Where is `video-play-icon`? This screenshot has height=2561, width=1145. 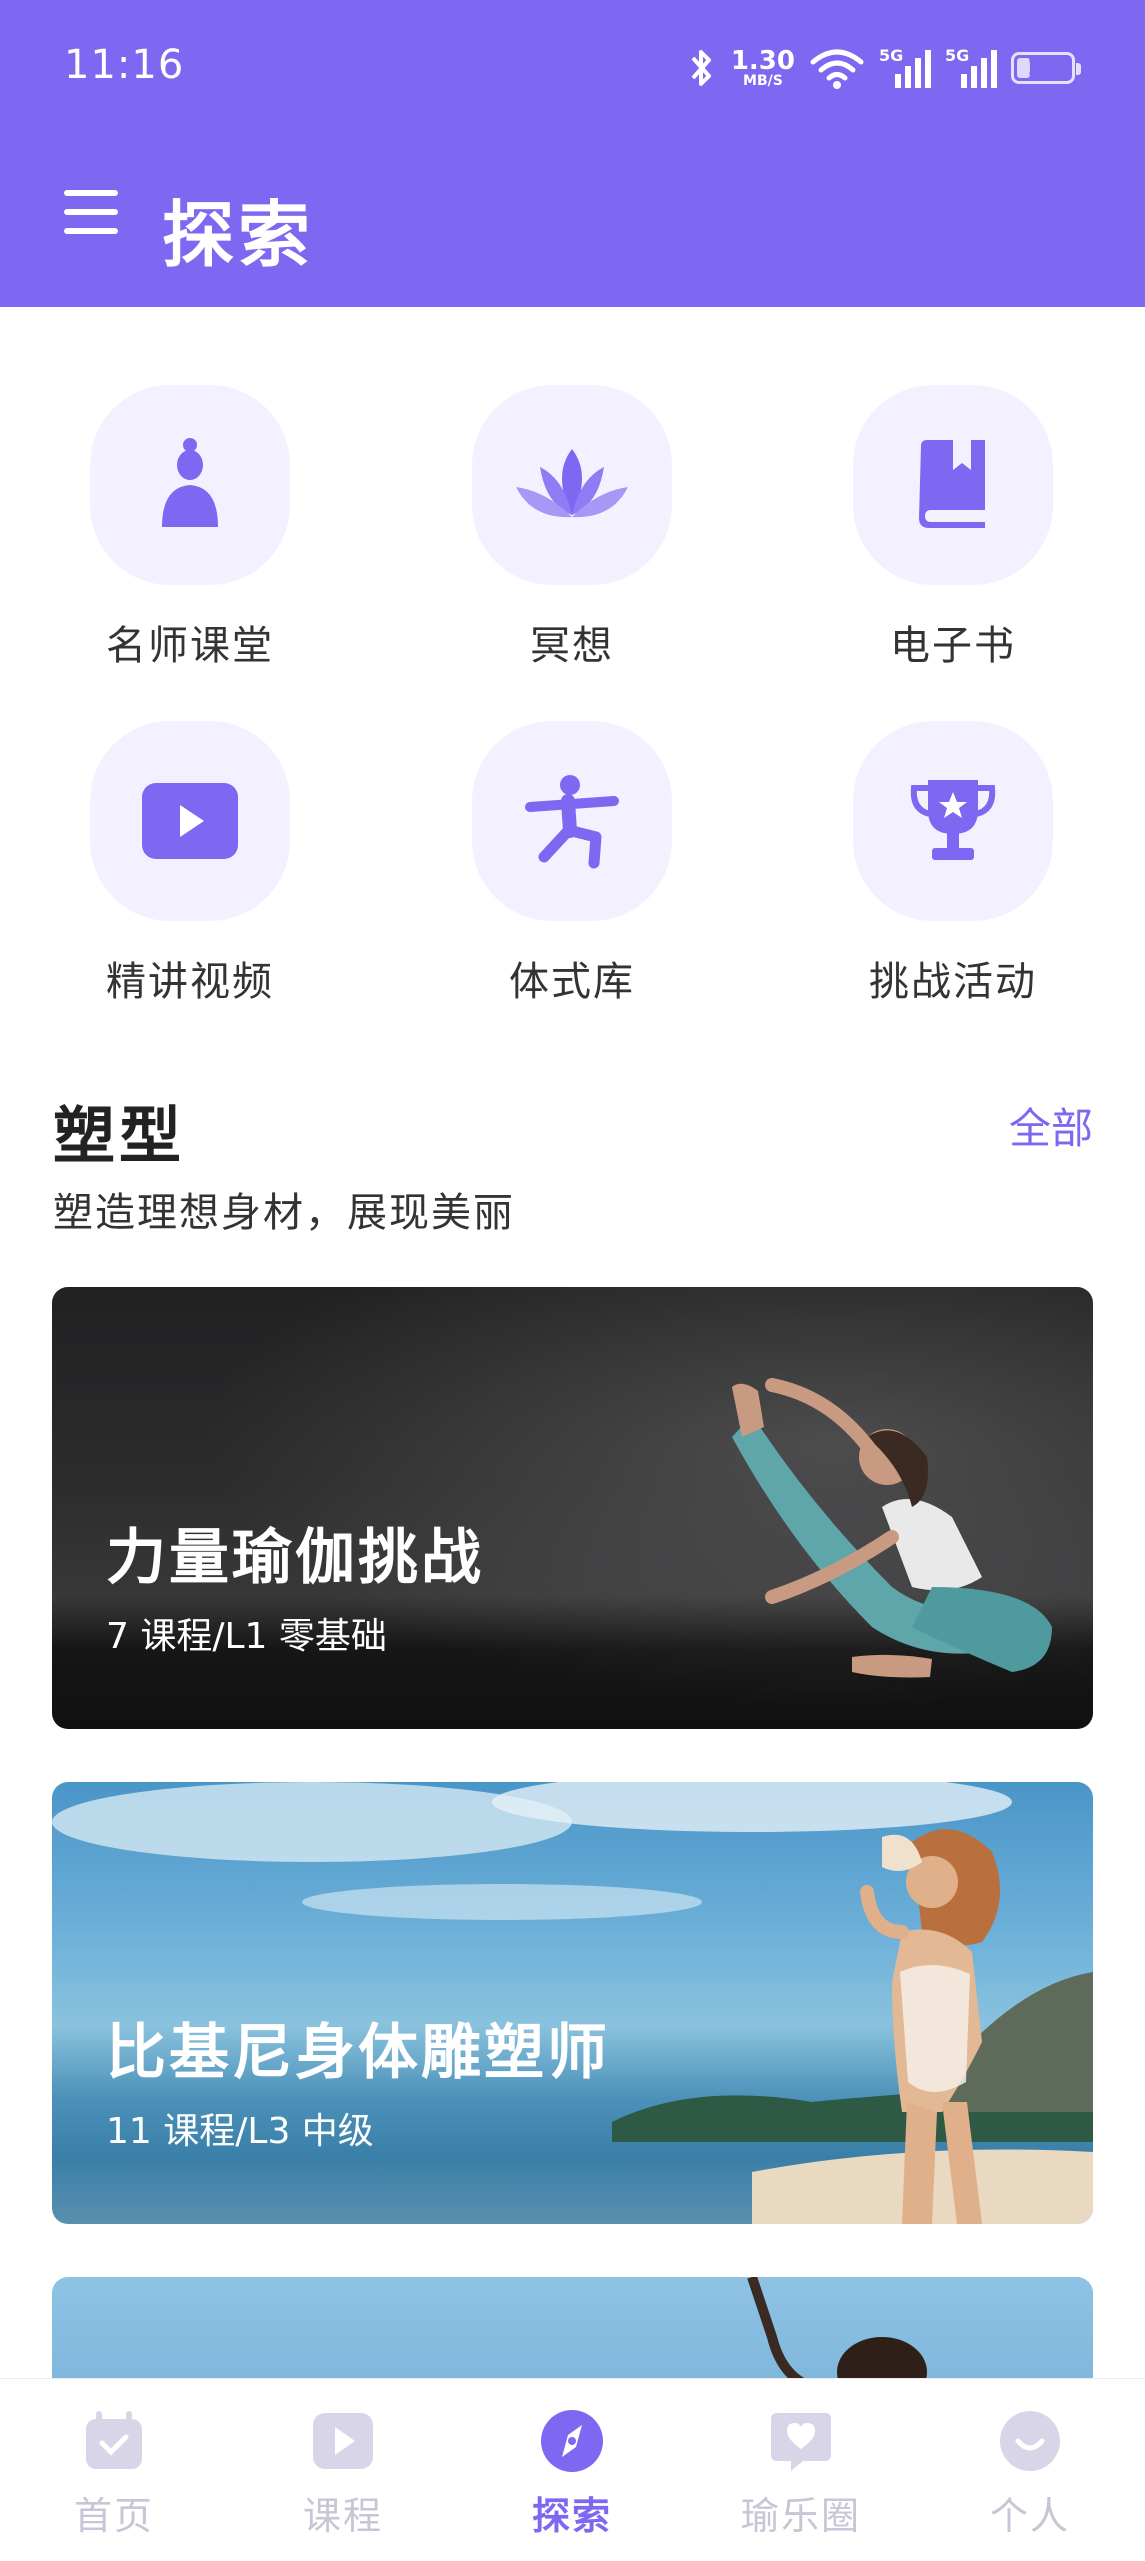 video-play-icon is located at coordinates (190, 821).